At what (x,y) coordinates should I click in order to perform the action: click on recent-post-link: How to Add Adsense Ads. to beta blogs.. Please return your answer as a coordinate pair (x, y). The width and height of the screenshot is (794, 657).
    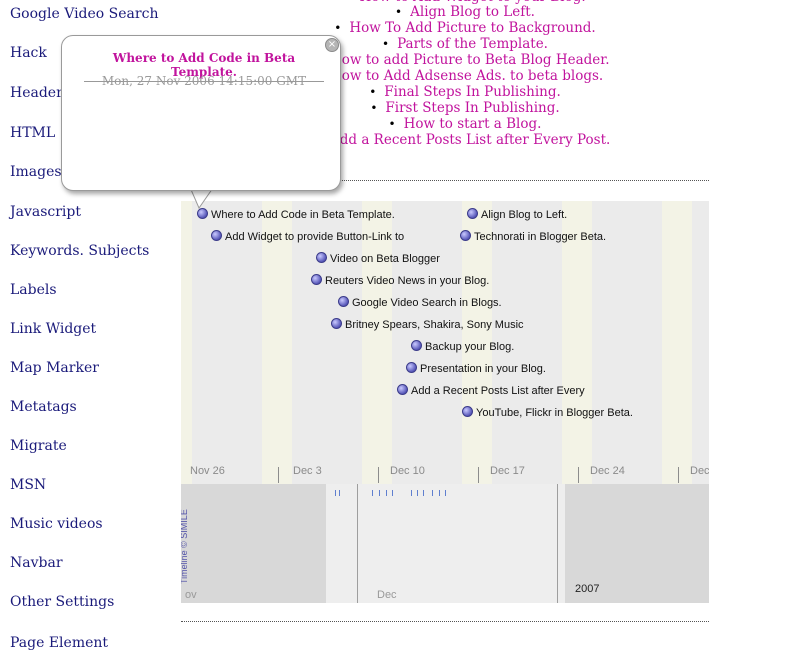
    Looking at the image, I should click on (466, 76).